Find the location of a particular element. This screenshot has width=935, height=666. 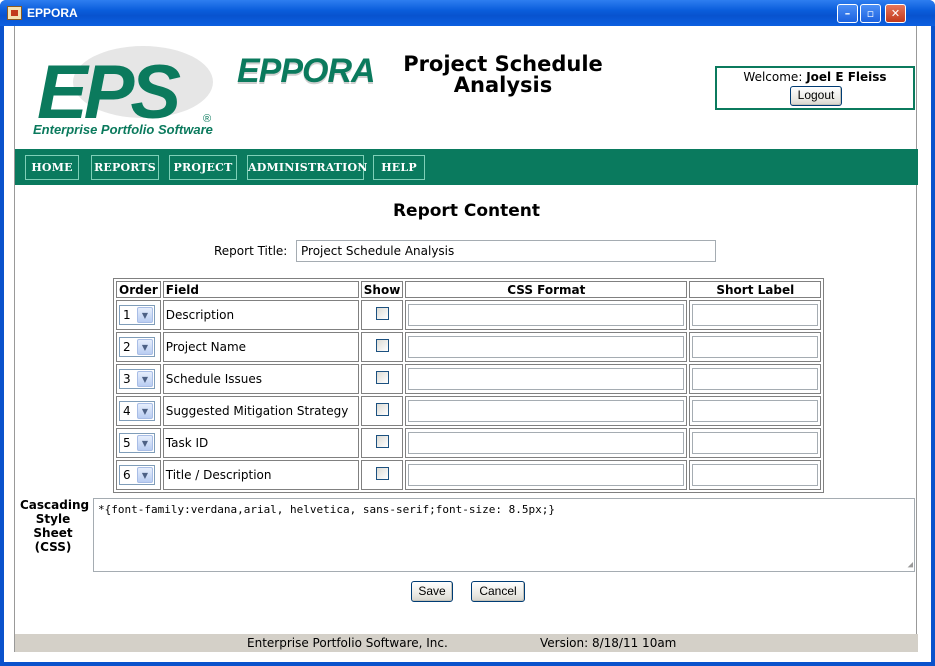

page-title-line1: Project Schedule is located at coordinates (503, 64).